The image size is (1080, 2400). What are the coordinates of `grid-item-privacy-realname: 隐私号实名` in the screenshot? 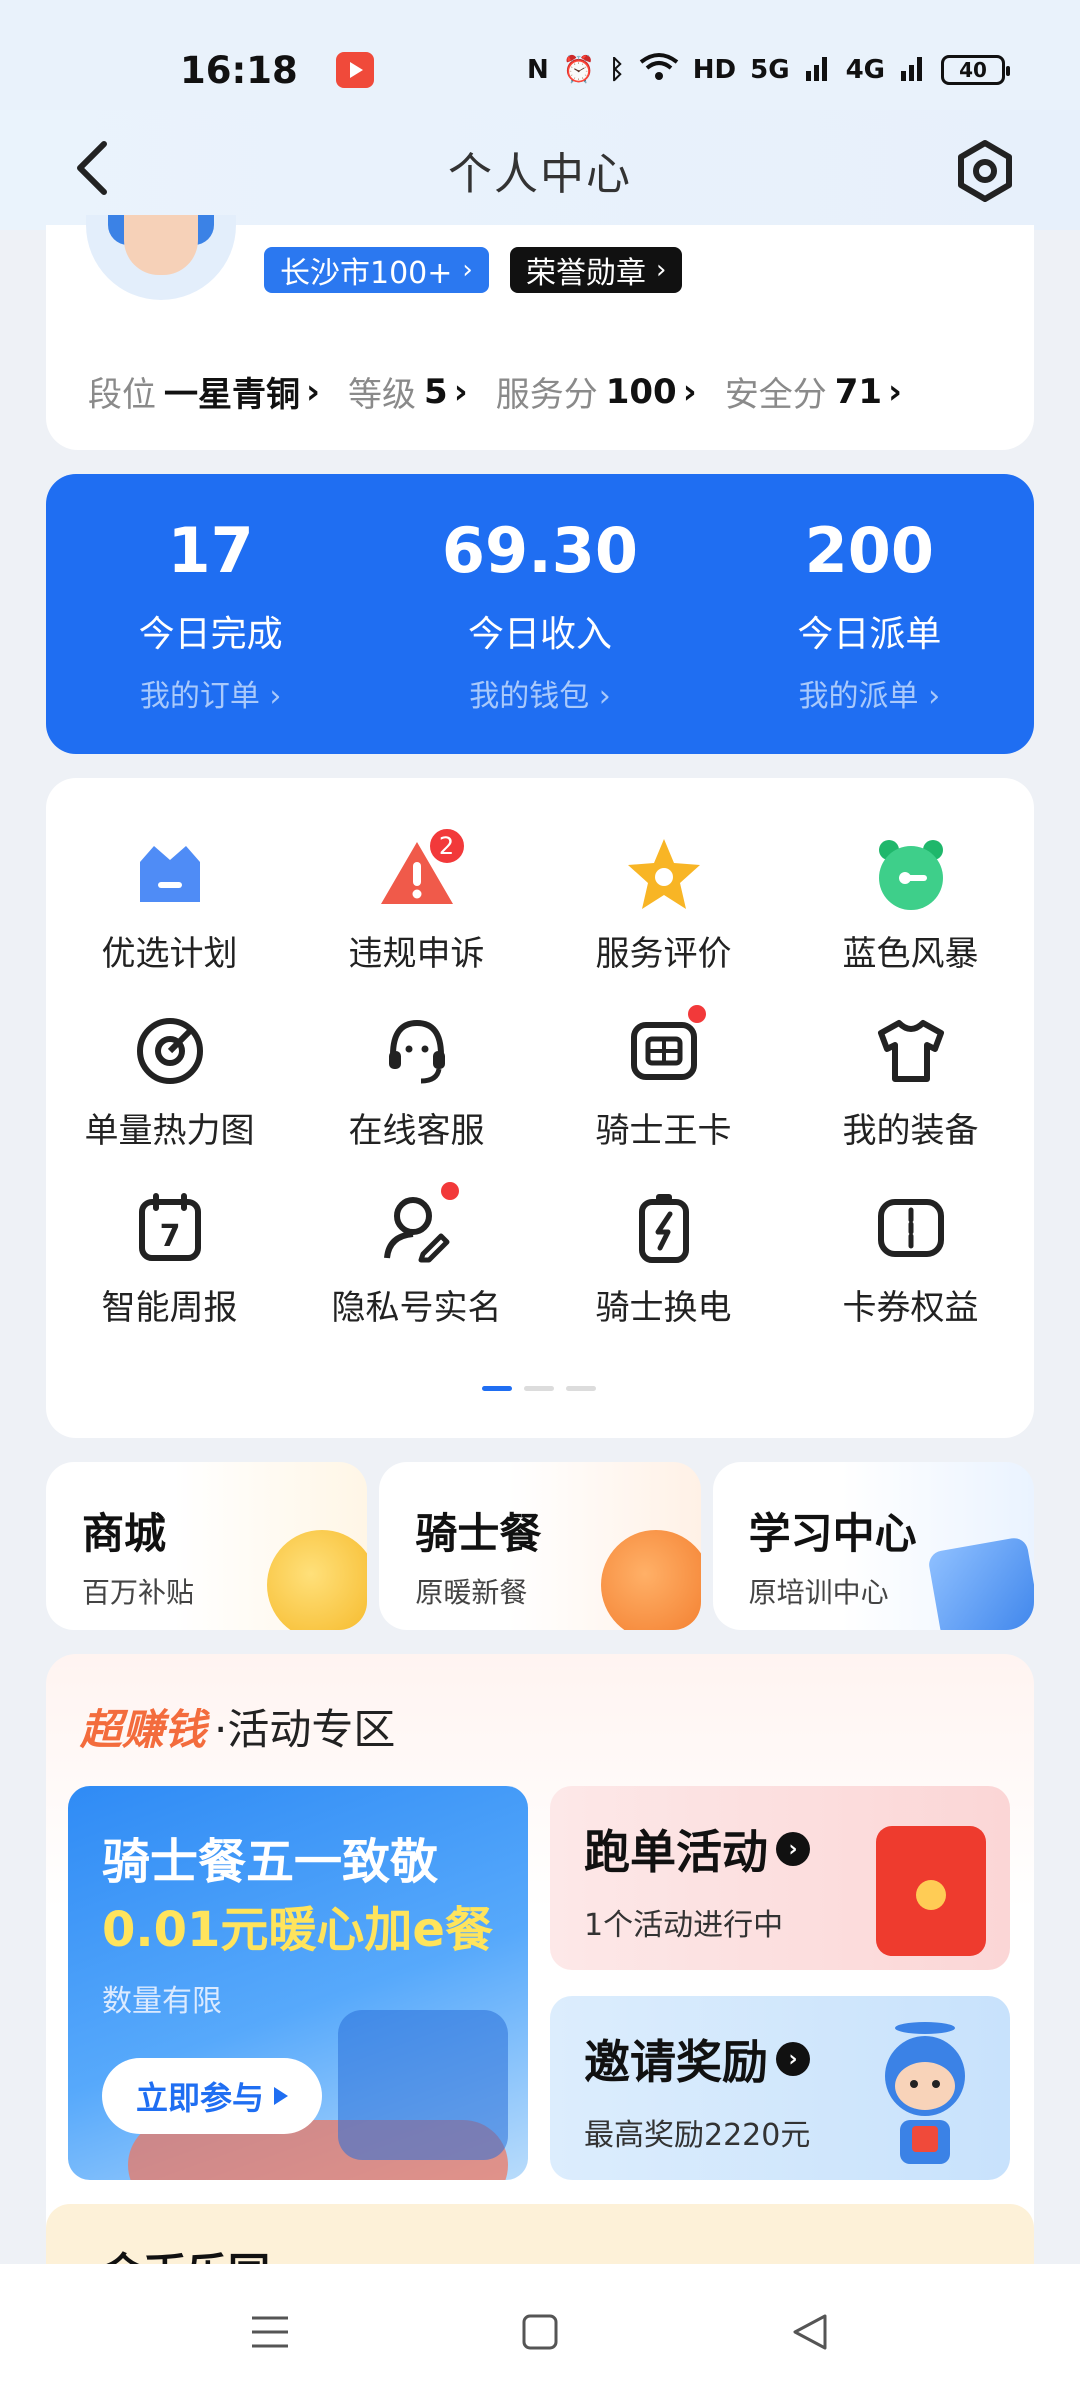 It's located at (416, 1255).